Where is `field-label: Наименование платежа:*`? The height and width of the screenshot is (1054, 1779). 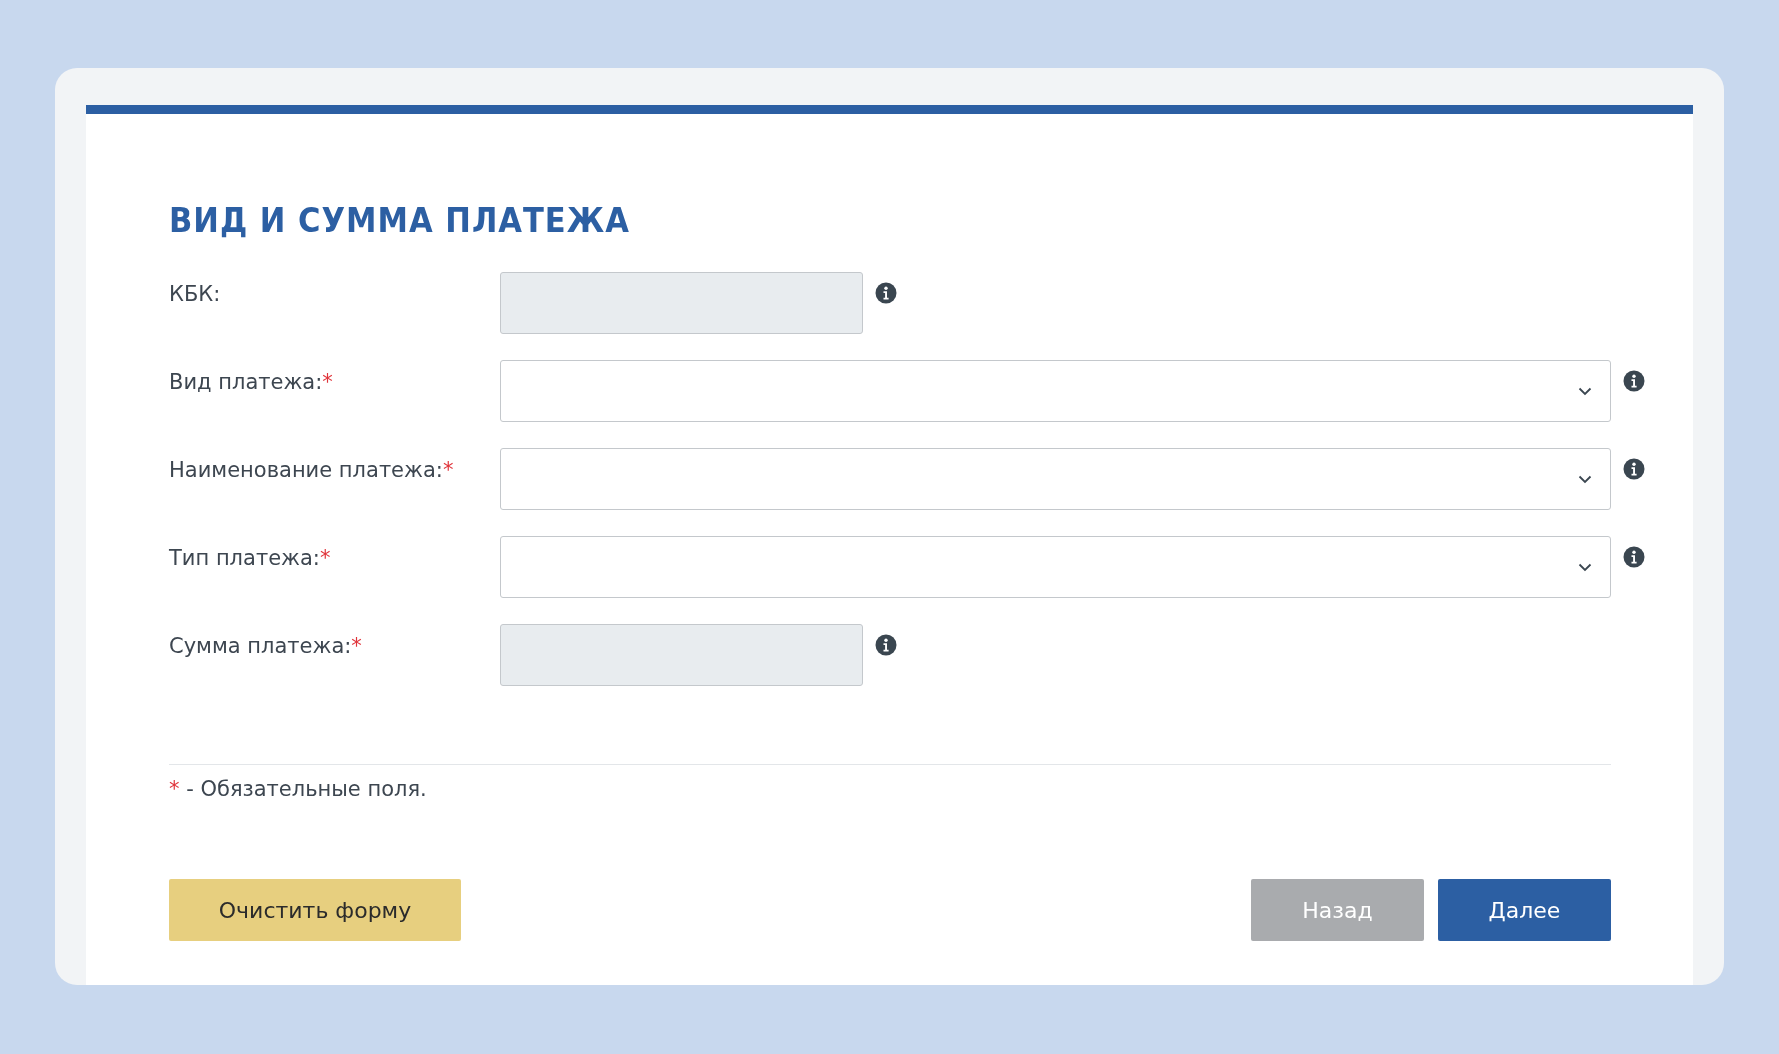
field-label: Наименование платежа:* is located at coordinates (312, 469).